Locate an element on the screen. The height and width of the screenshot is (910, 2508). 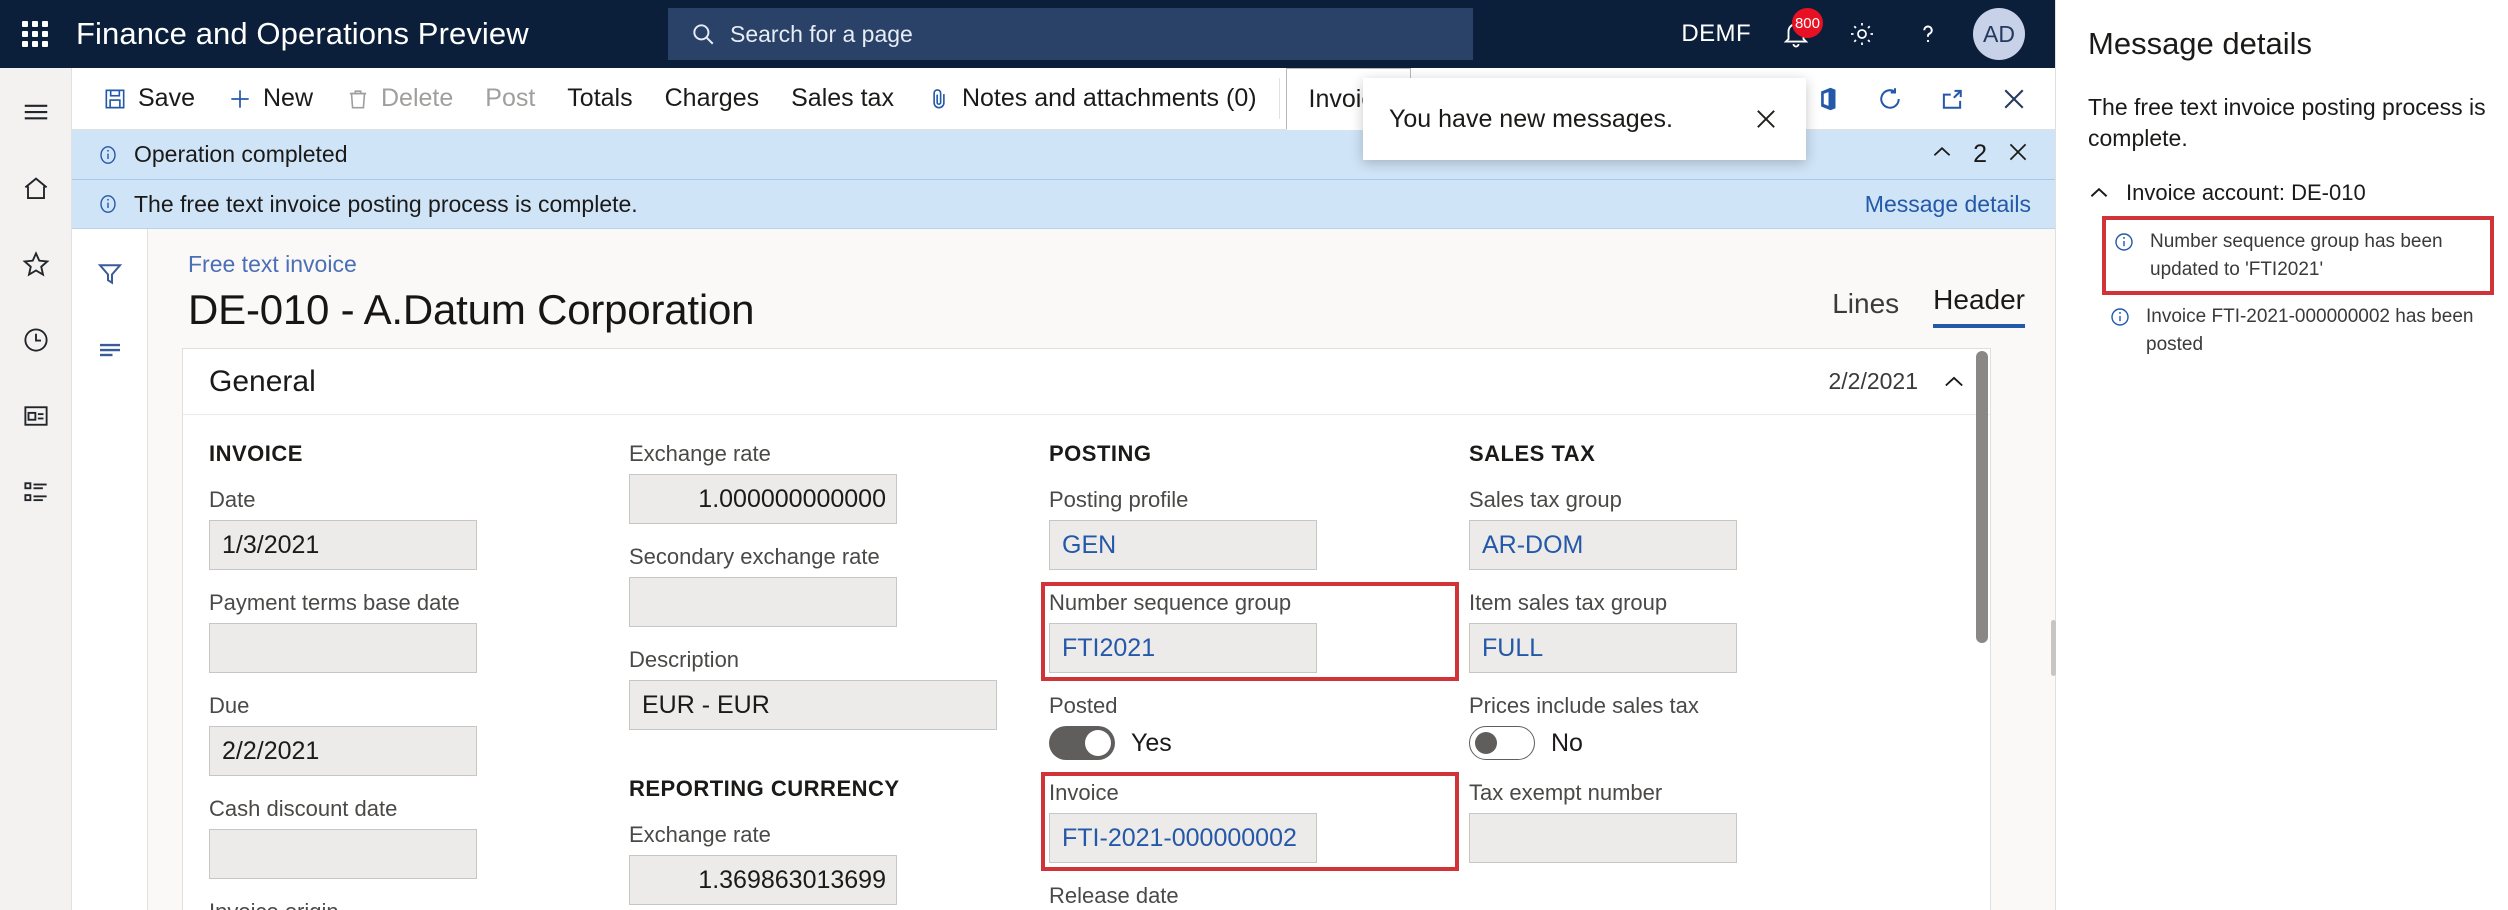
form-scrollbar is located at coordinates (1982, 630).